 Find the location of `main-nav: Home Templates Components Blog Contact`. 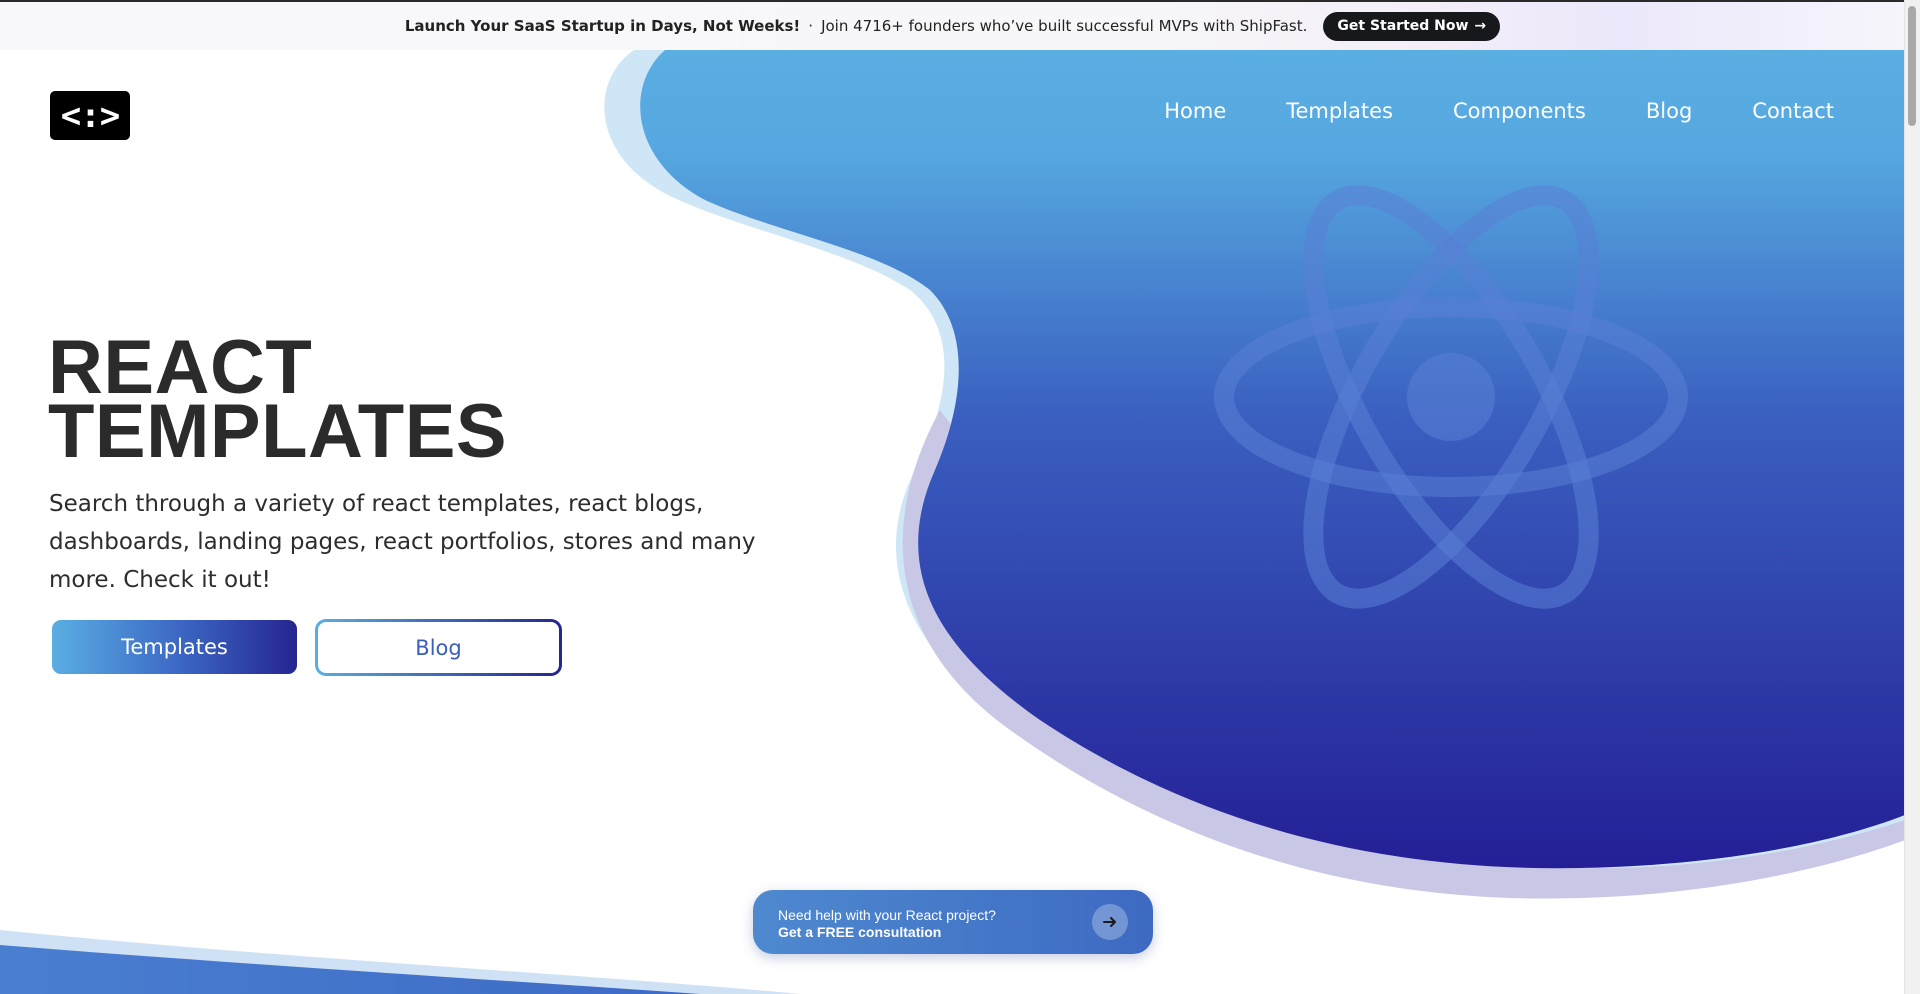

main-nav: Home Templates Components Blog Contact is located at coordinates (1499, 111).